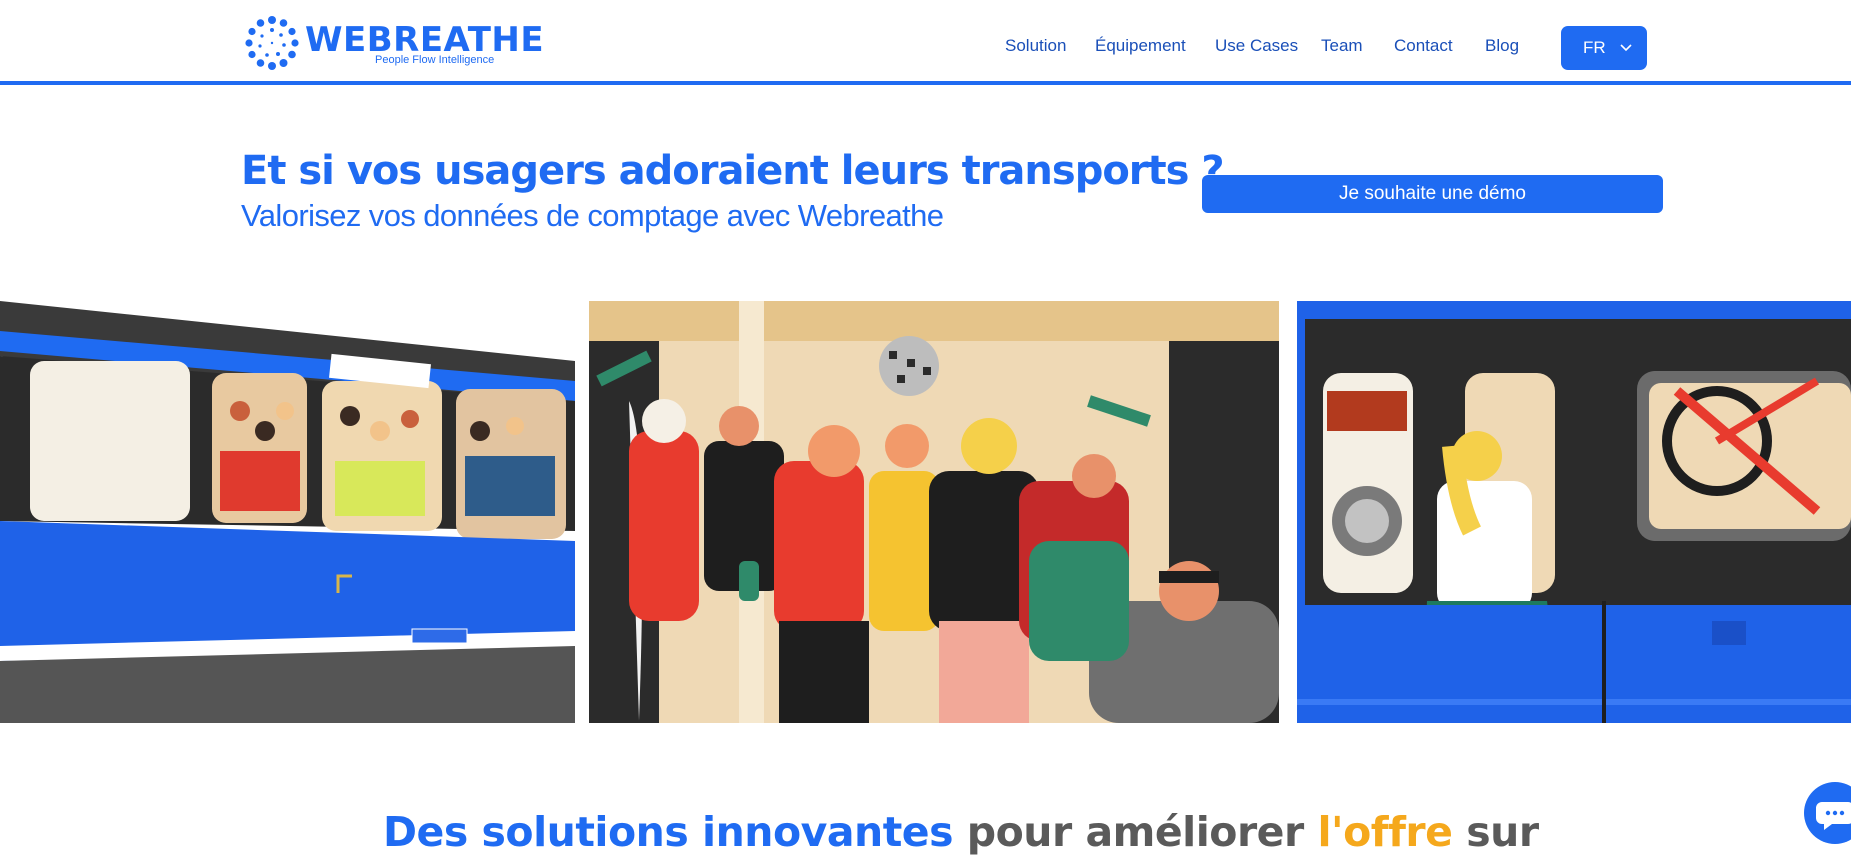 Image resolution: width=1851 pixels, height=856 pixels. I want to click on nav-team: Team, so click(1342, 46).